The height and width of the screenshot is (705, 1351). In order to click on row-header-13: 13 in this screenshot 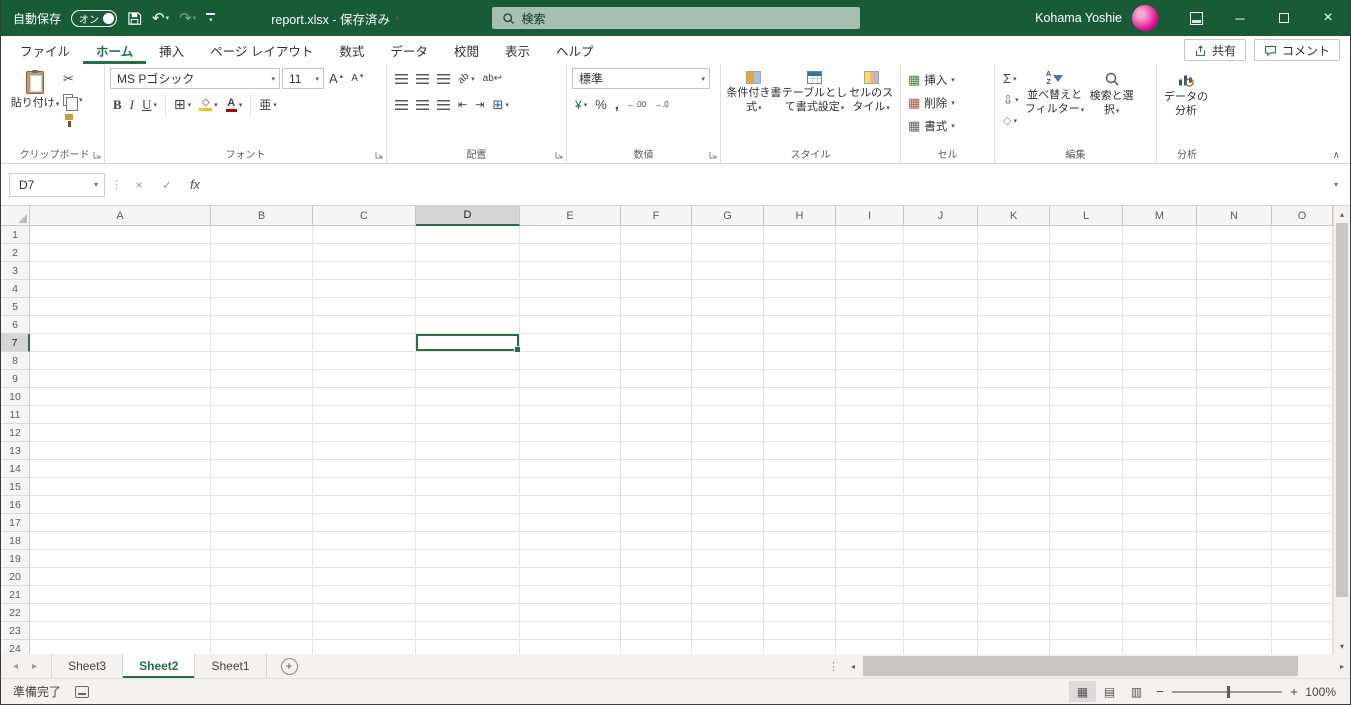, I will do `click(15, 451)`.